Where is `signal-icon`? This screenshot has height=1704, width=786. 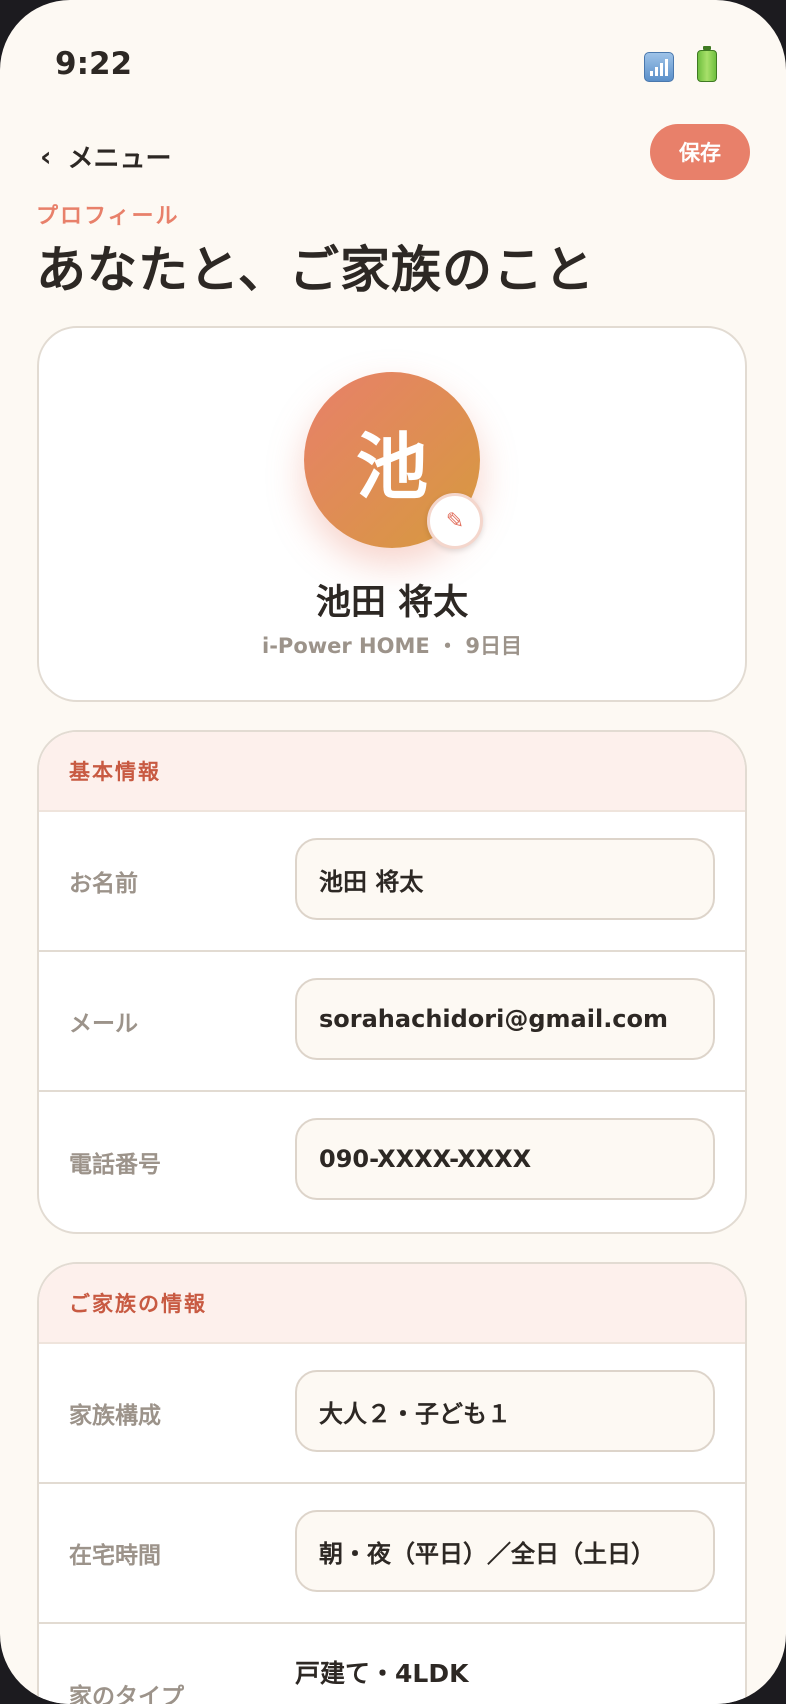
signal-icon is located at coordinates (659, 67).